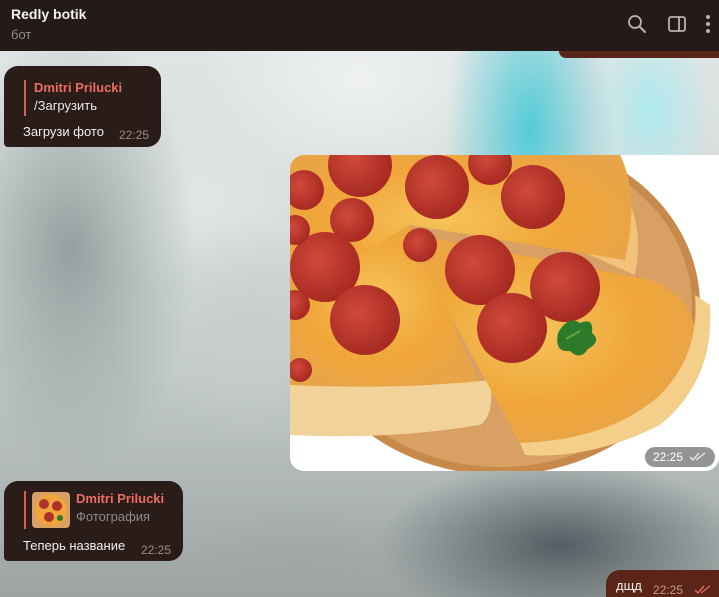 The image size is (719, 597). Describe the element at coordinates (65, 105) in the screenshot. I see `reply-text: /Загрузить` at that location.